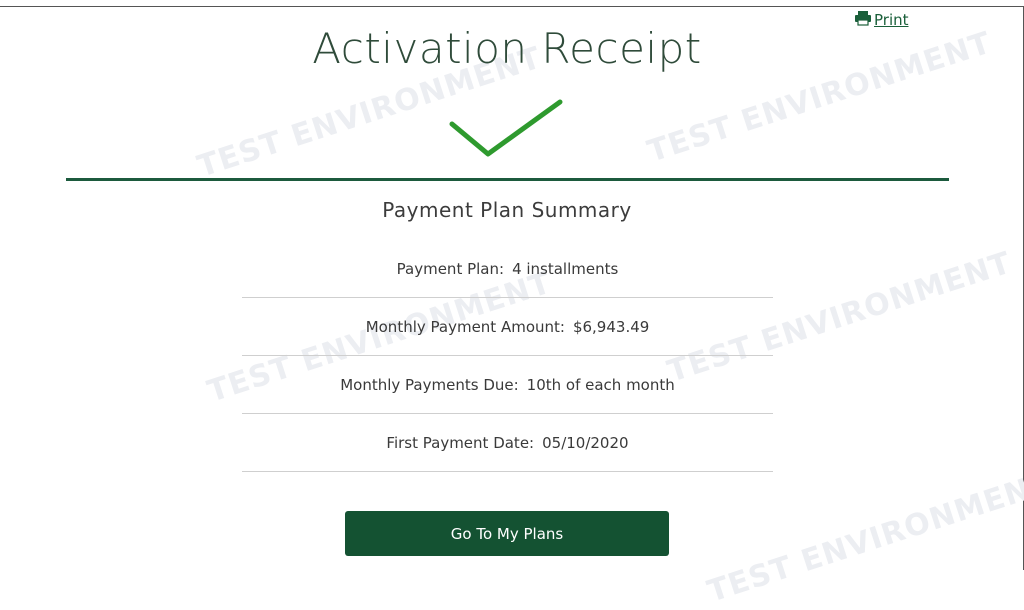 The width and height of the screenshot is (1024, 610). What do you see at coordinates (429, 384) in the screenshot?
I see `row-label: Monthly Payments Due:` at bounding box center [429, 384].